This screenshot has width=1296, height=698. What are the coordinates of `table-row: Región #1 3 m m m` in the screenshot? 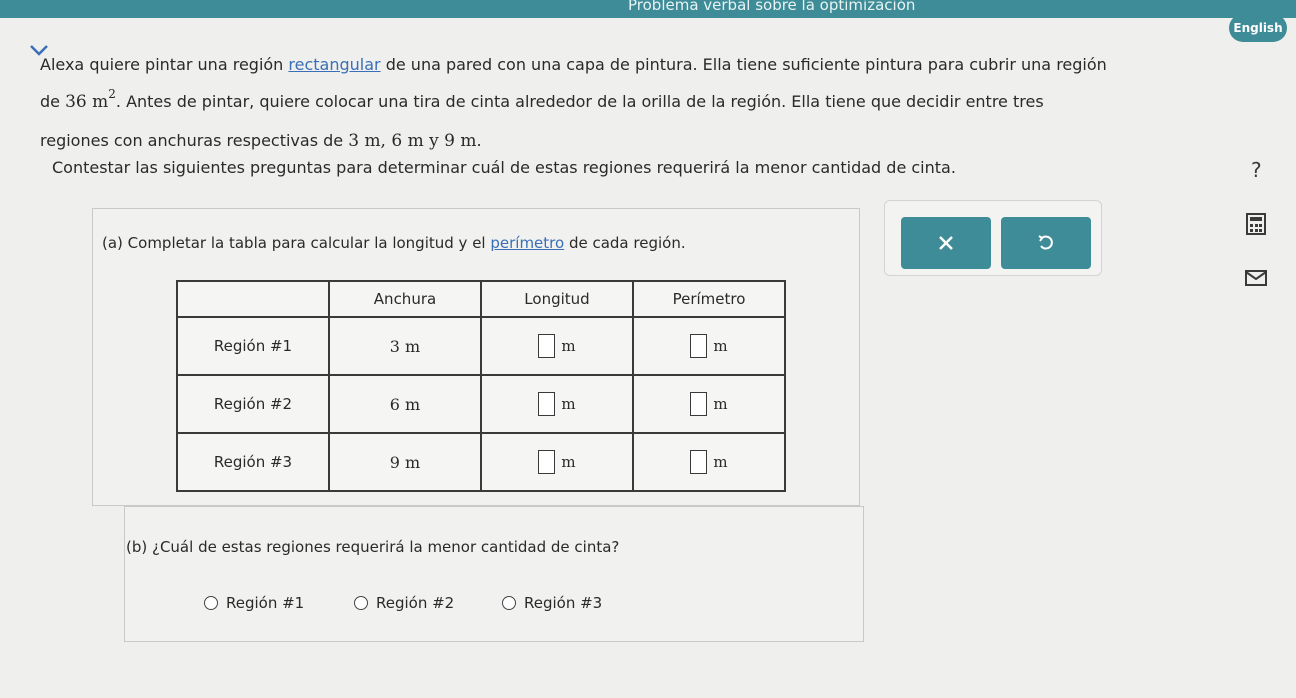 It's located at (481, 346).